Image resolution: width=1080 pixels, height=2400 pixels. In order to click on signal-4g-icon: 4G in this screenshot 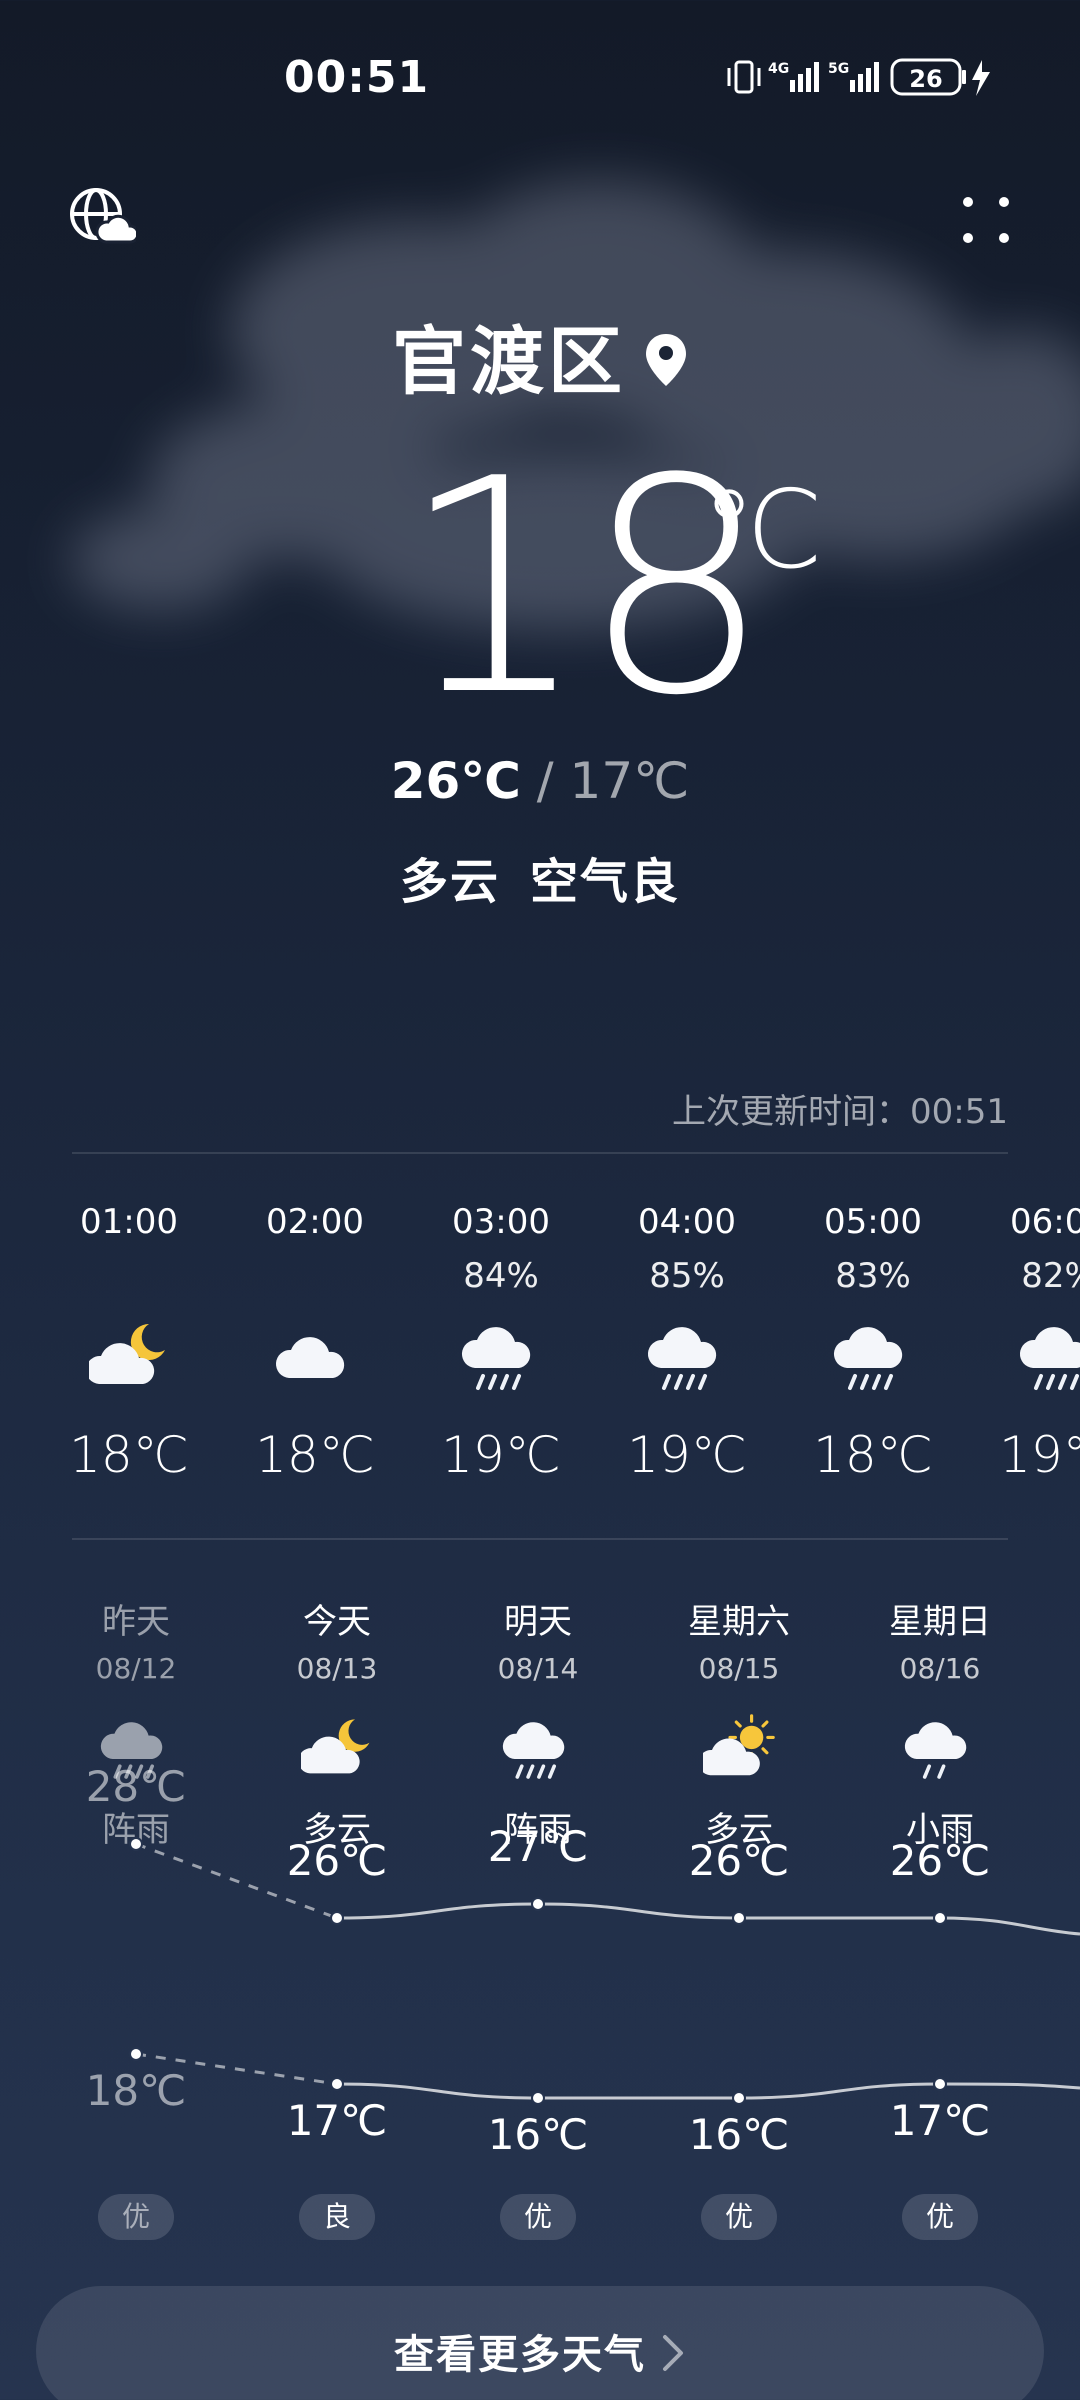, I will do `click(793, 76)`.